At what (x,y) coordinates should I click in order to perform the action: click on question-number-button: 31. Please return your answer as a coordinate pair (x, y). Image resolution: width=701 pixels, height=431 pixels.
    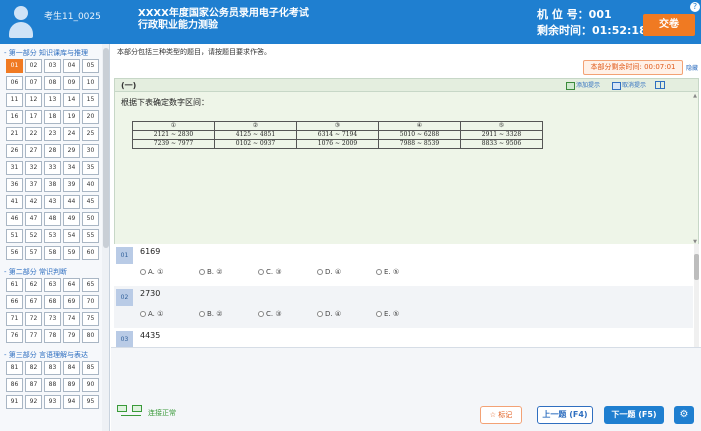
    Looking at the image, I should click on (14, 168).